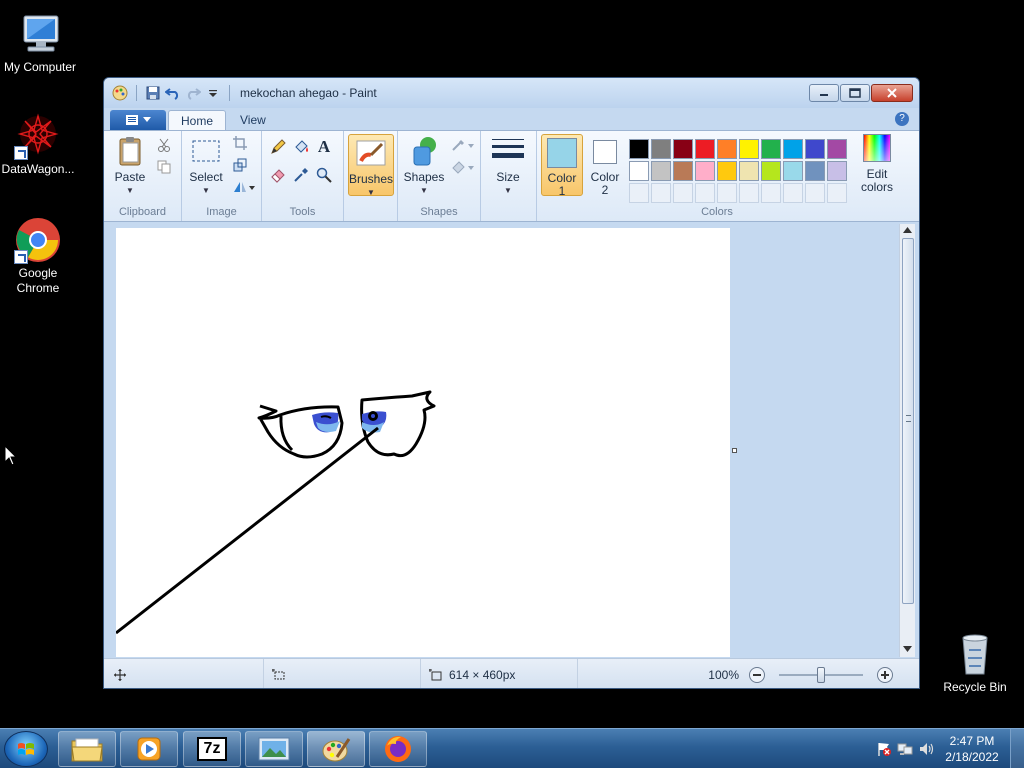  I want to click on taskbar-7zip-button: 7z, so click(212, 749).